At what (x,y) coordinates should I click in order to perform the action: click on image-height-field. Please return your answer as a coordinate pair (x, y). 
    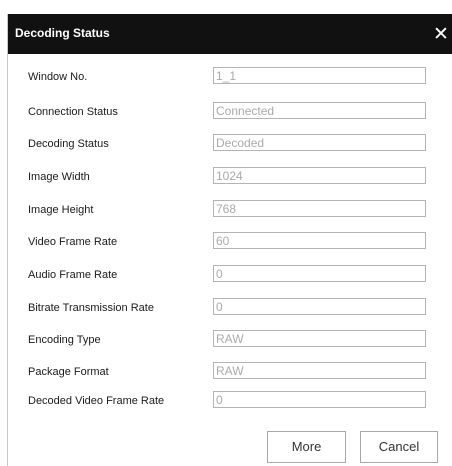
    Looking at the image, I should click on (319, 208).